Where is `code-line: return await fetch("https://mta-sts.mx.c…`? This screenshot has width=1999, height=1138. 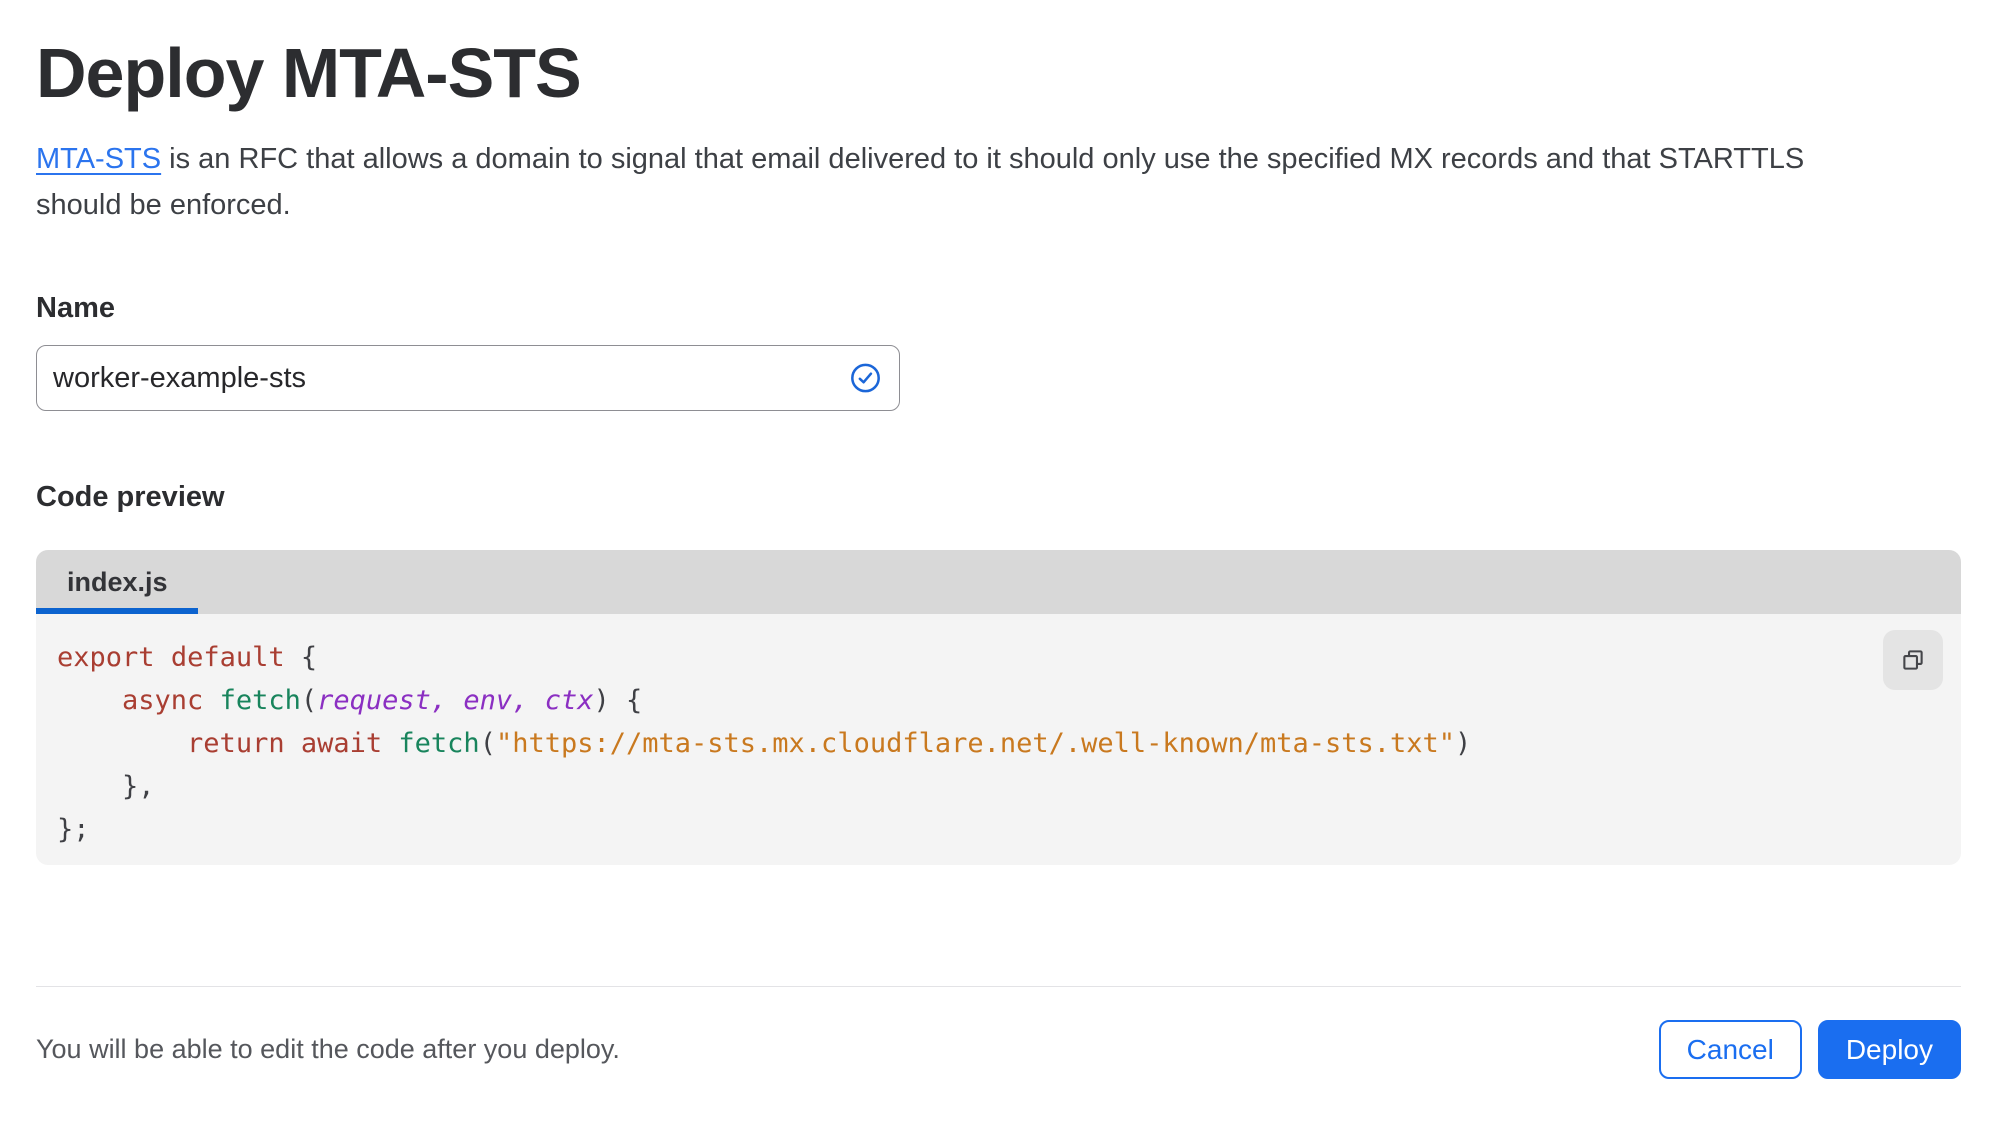
code-line: return await fetch("https://mta-sts.mx.c… is located at coordinates (829, 743).